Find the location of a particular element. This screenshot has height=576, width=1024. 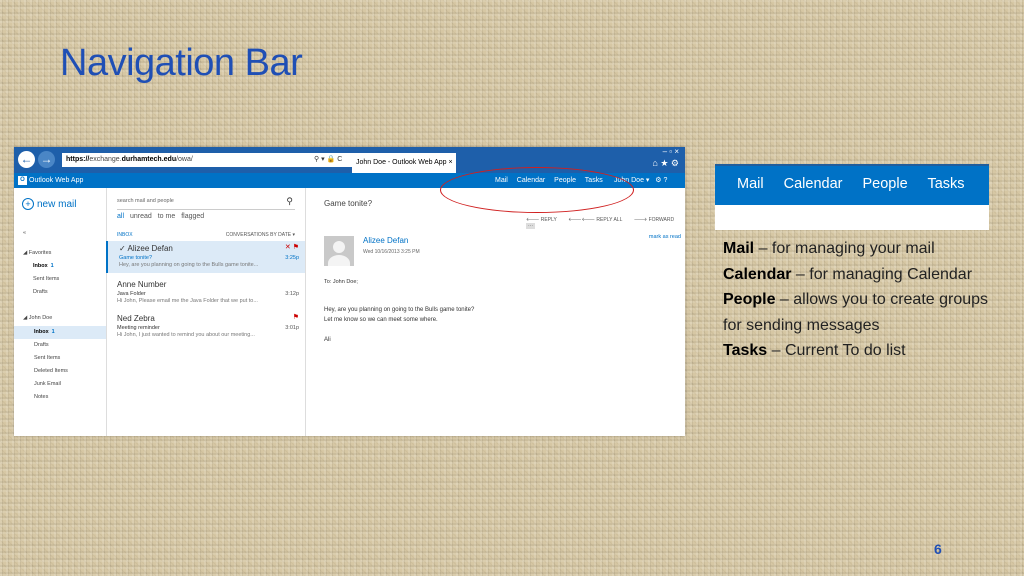

url-subdomain: exchange. is located at coordinates (105, 159).